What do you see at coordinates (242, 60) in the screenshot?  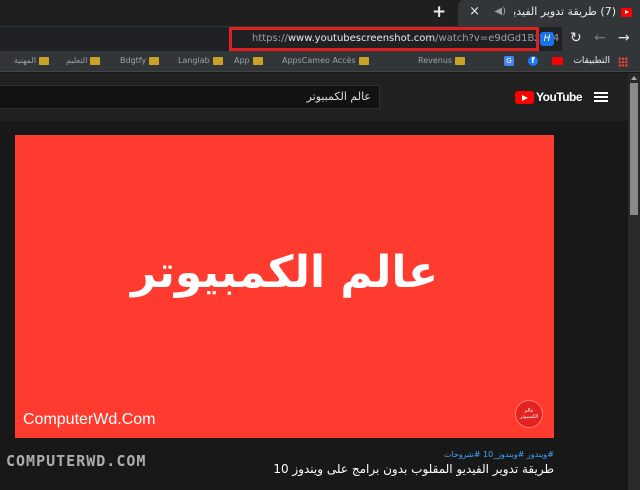 I see `bookmark-label: App` at bounding box center [242, 60].